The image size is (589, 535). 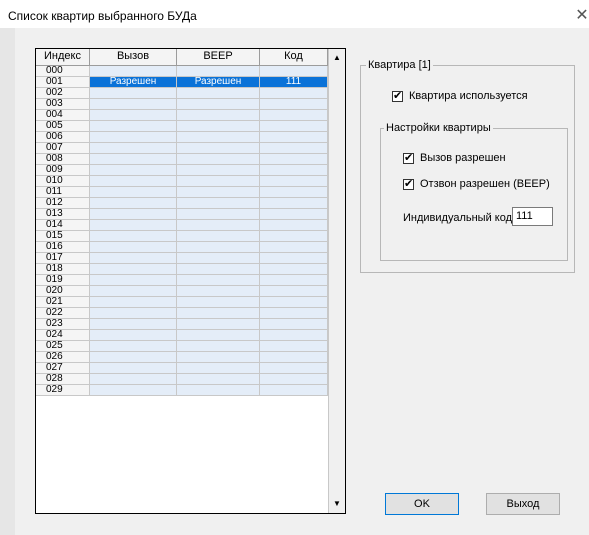 I want to click on table-row: 021, so click(x=182, y=302).